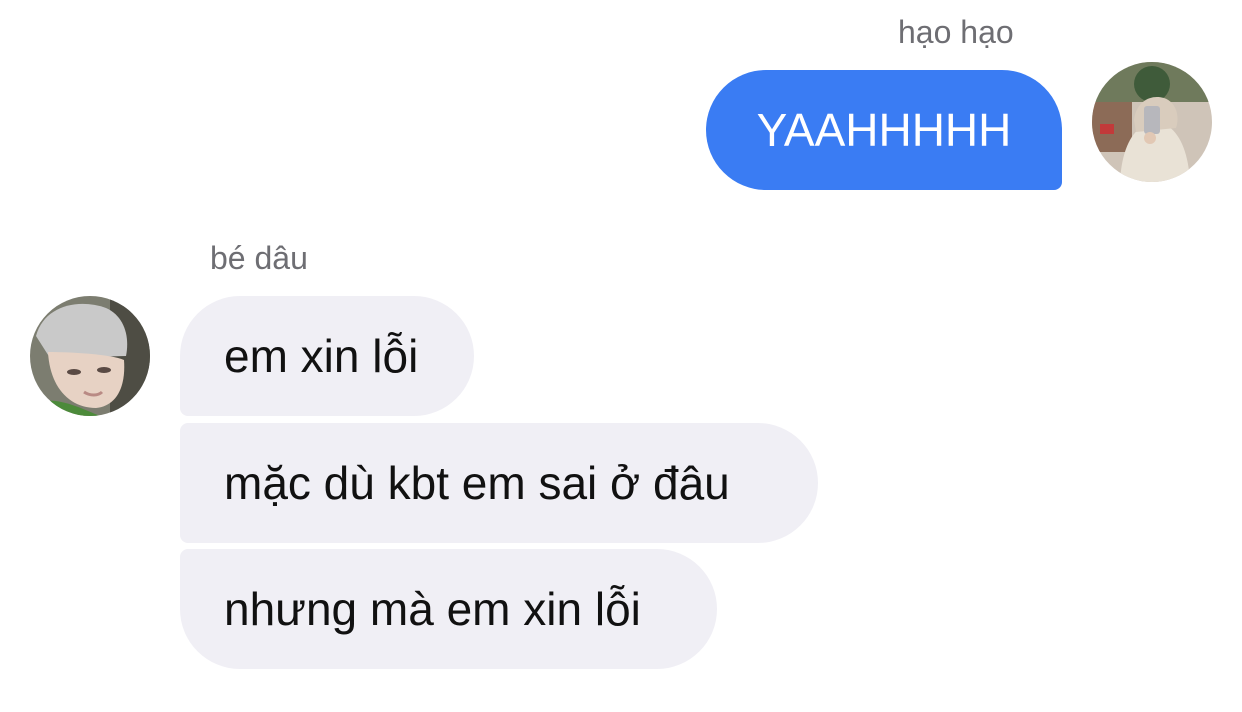  Describe the element at coordinates (259, 258) in the screenshot. I see `incoming-sender-name: bé dâu` at that location.